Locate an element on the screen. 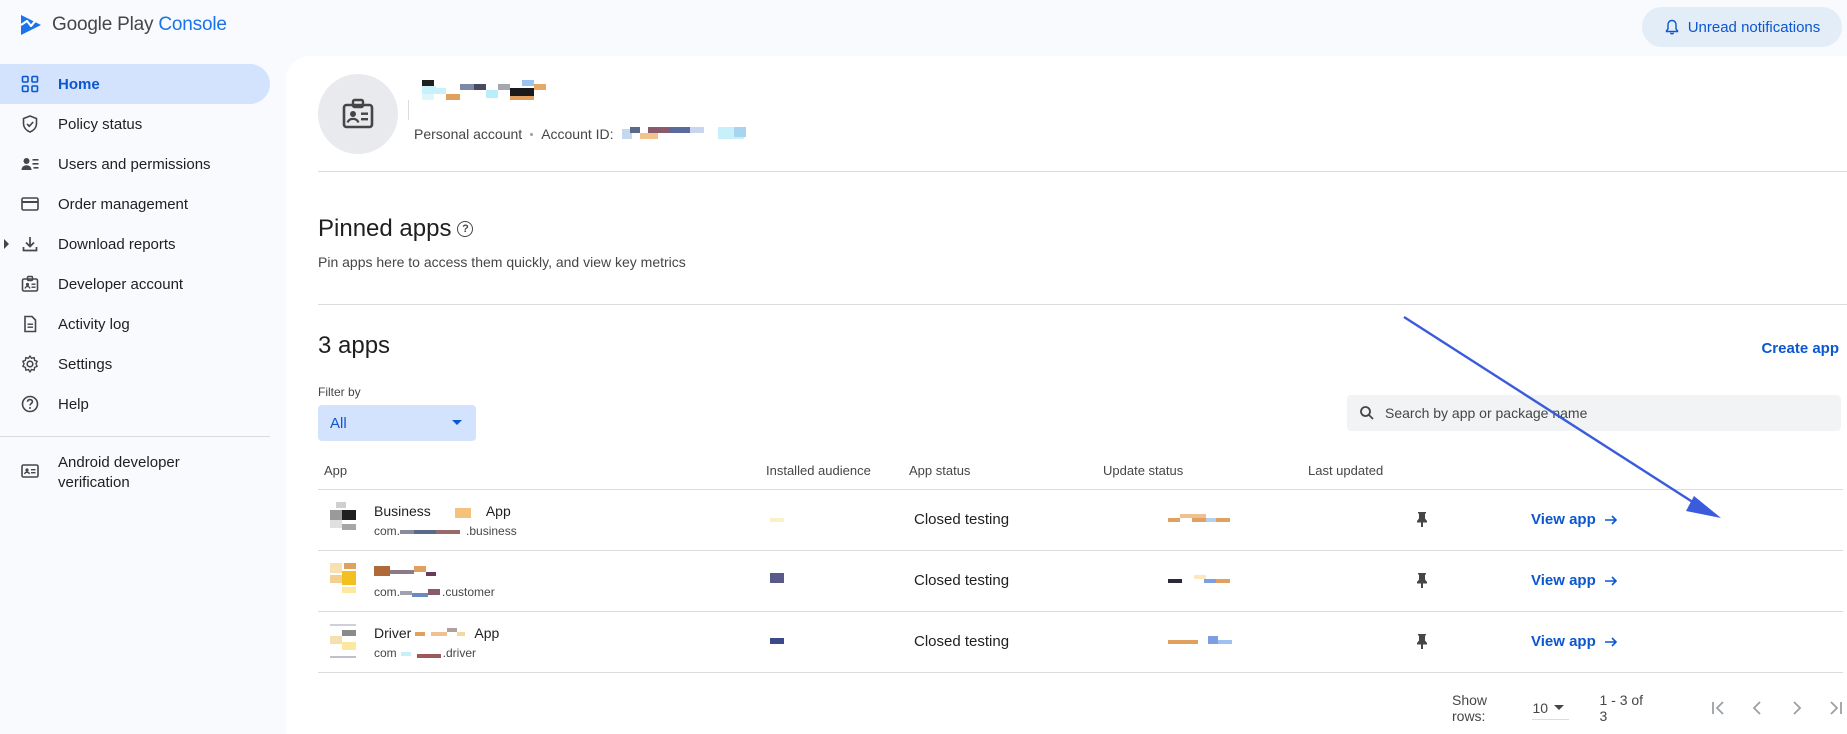  sidebar-item-android-developer-verification: Android developer verification is located at coordinates (142, 473).